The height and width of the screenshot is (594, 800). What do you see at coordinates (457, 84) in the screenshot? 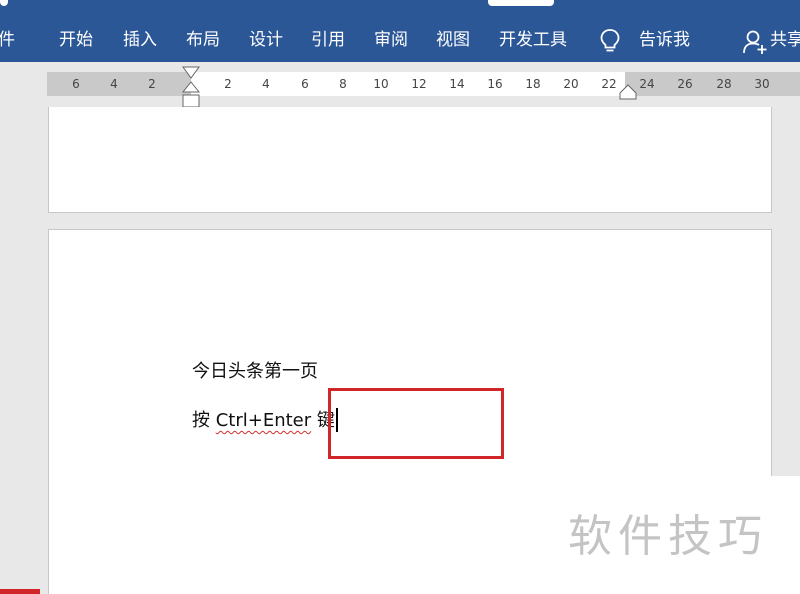
I see `ruler-tick: 14` at bounding box center [457, 84].